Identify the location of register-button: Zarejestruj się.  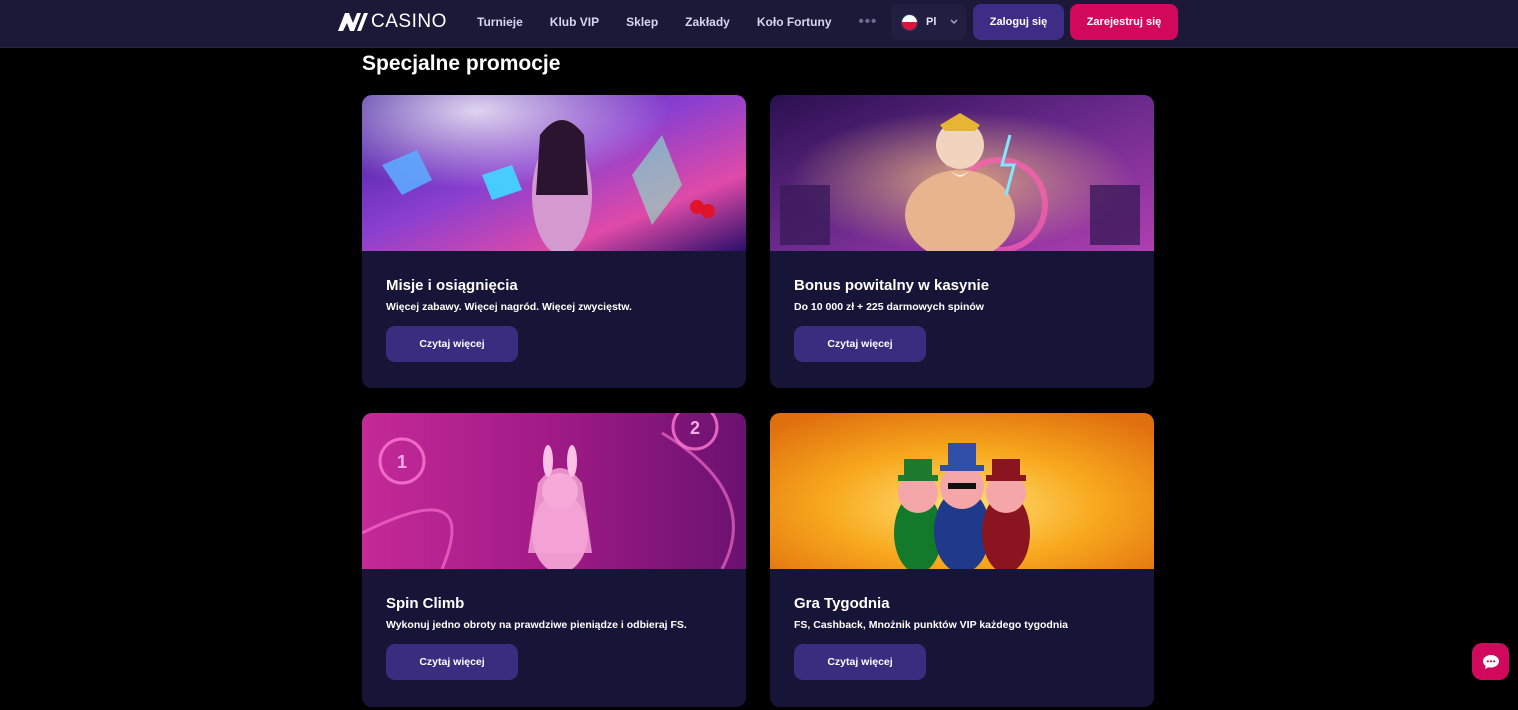
(1124, 22).